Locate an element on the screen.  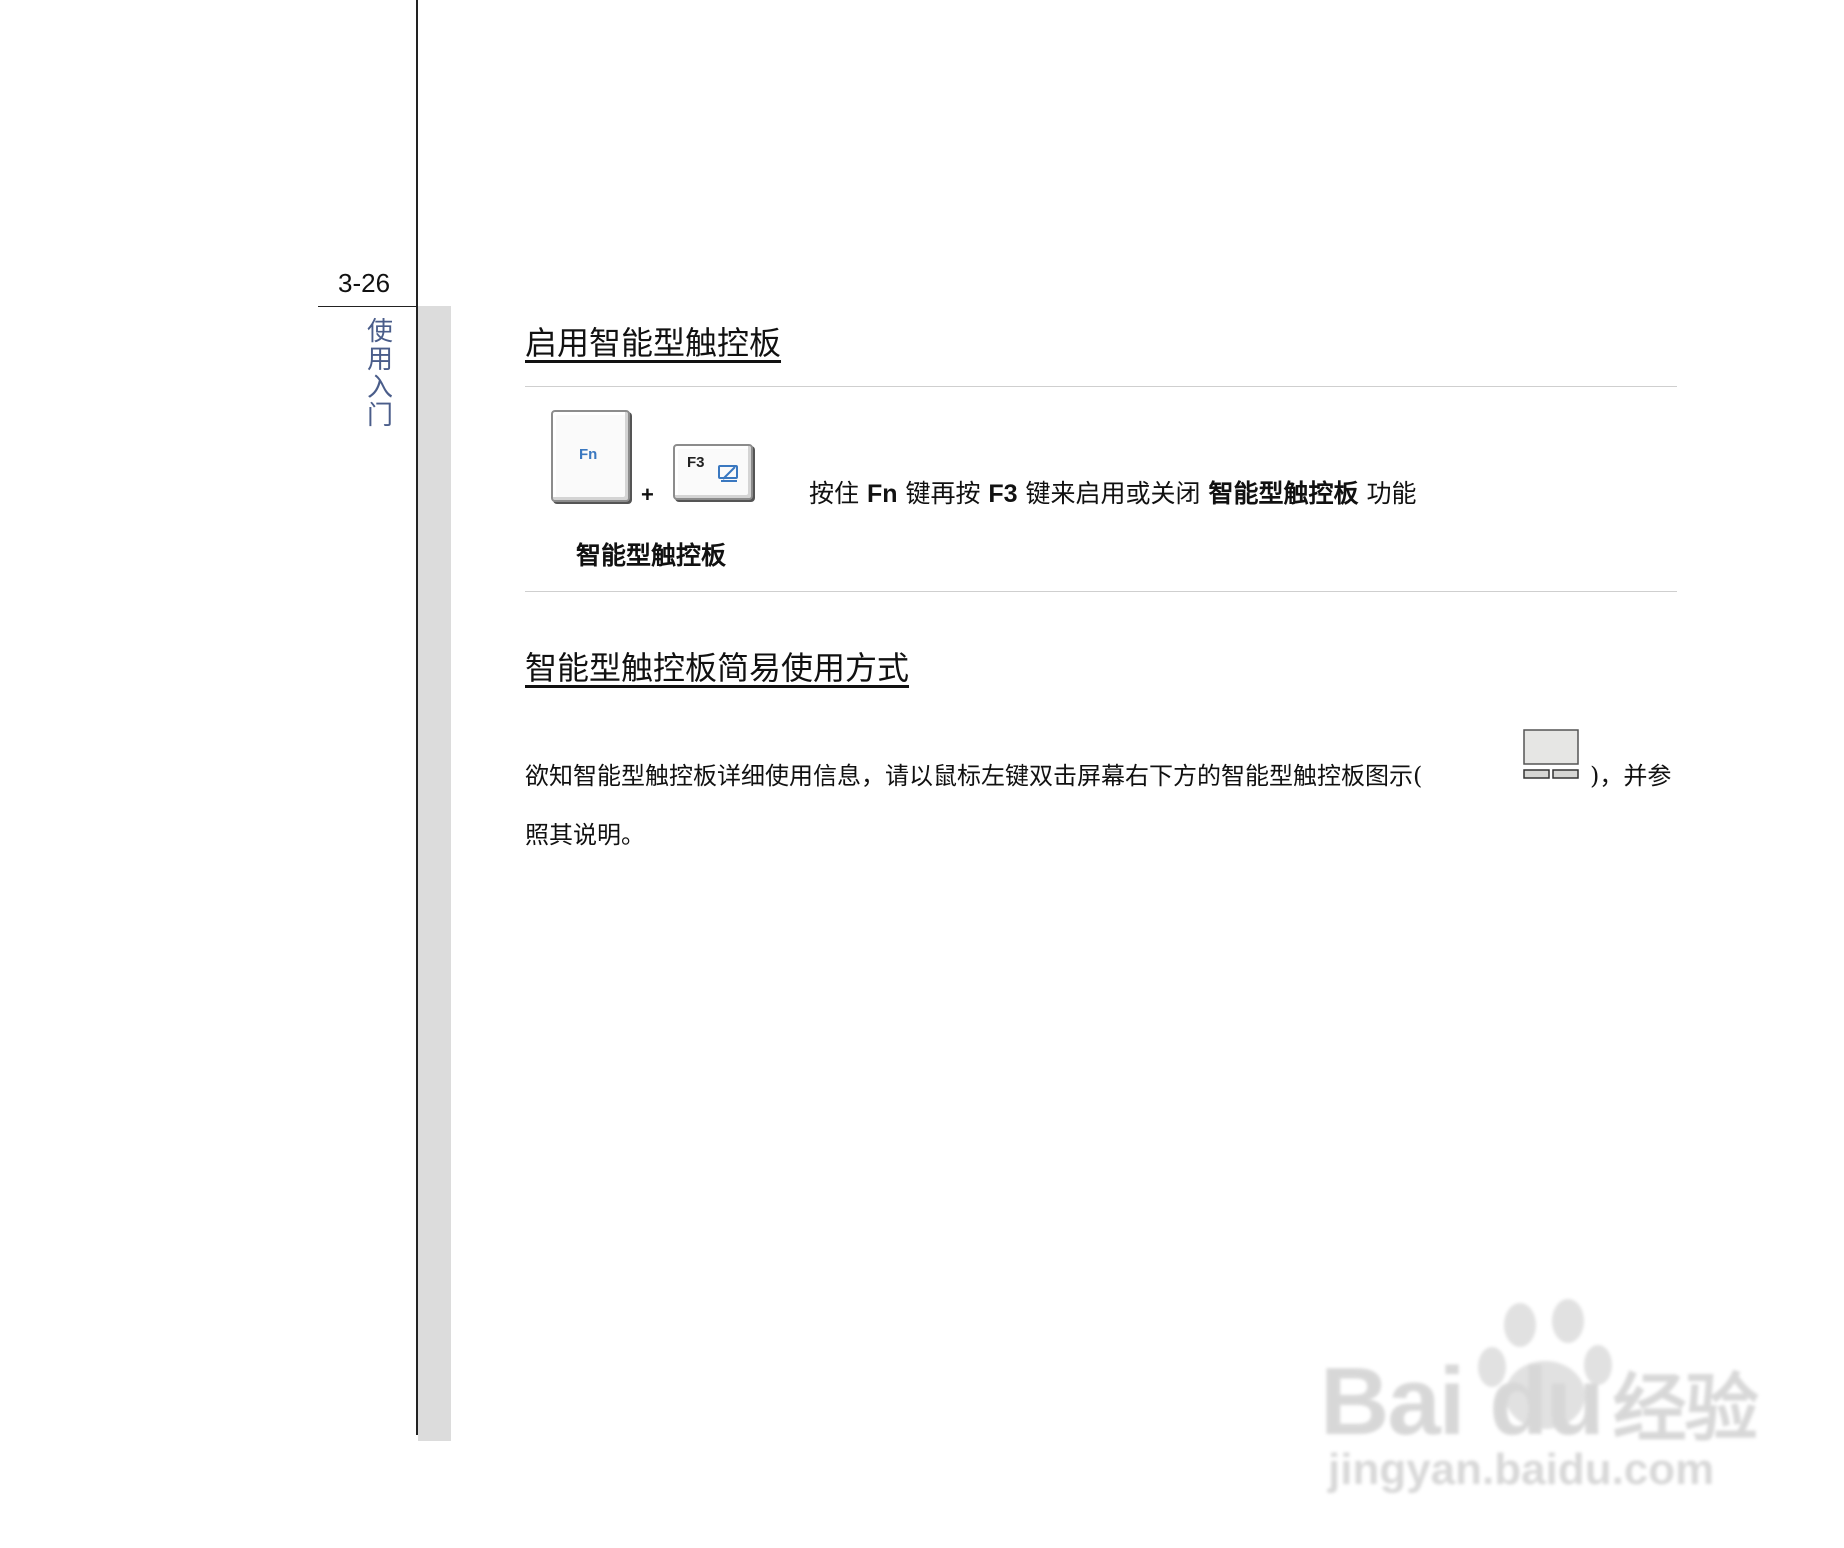
instruction-part: 功能 is located at coordinates (1391, 493).